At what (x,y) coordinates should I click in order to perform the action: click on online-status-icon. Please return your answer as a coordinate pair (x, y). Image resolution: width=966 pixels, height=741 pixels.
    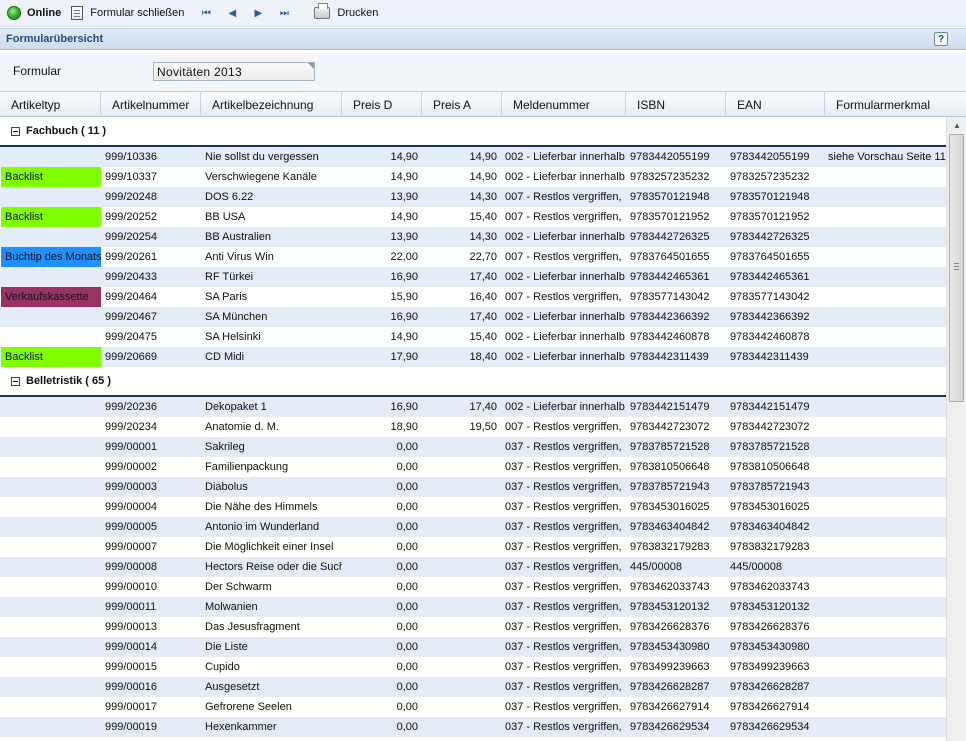
    Looking at the image, I should click on (14, 13).